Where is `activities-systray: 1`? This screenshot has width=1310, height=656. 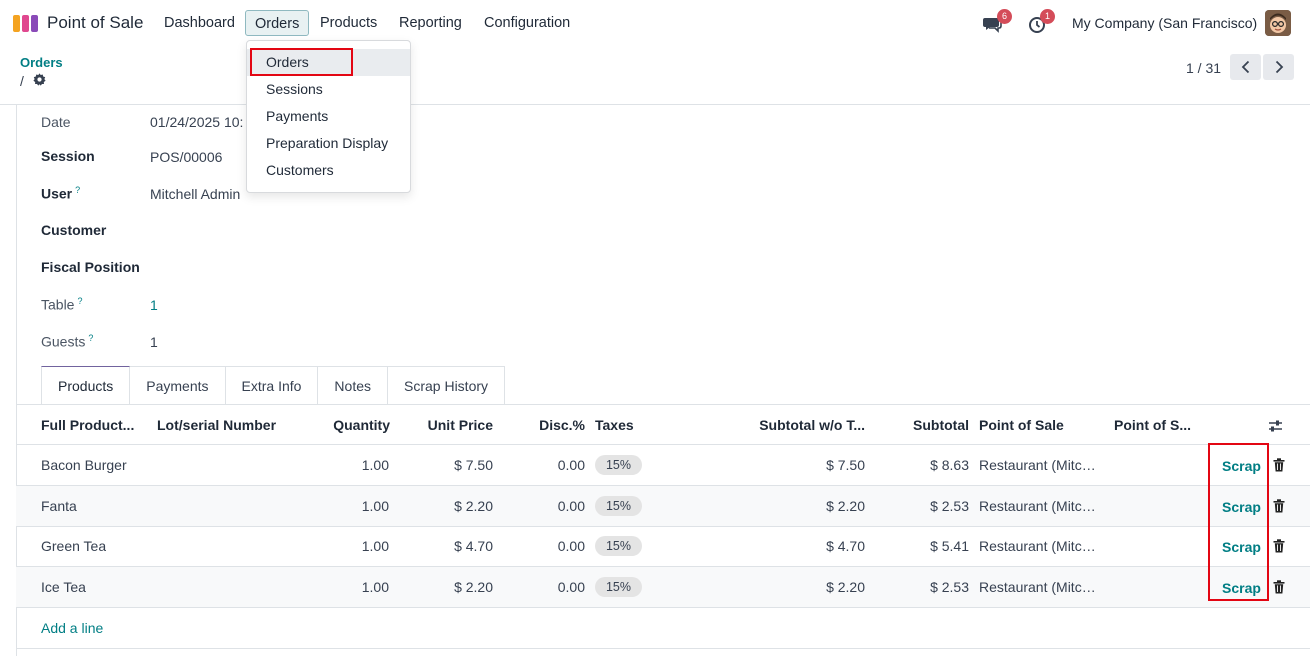 activities-systray: 1 is located at coordinates (1043, 23).